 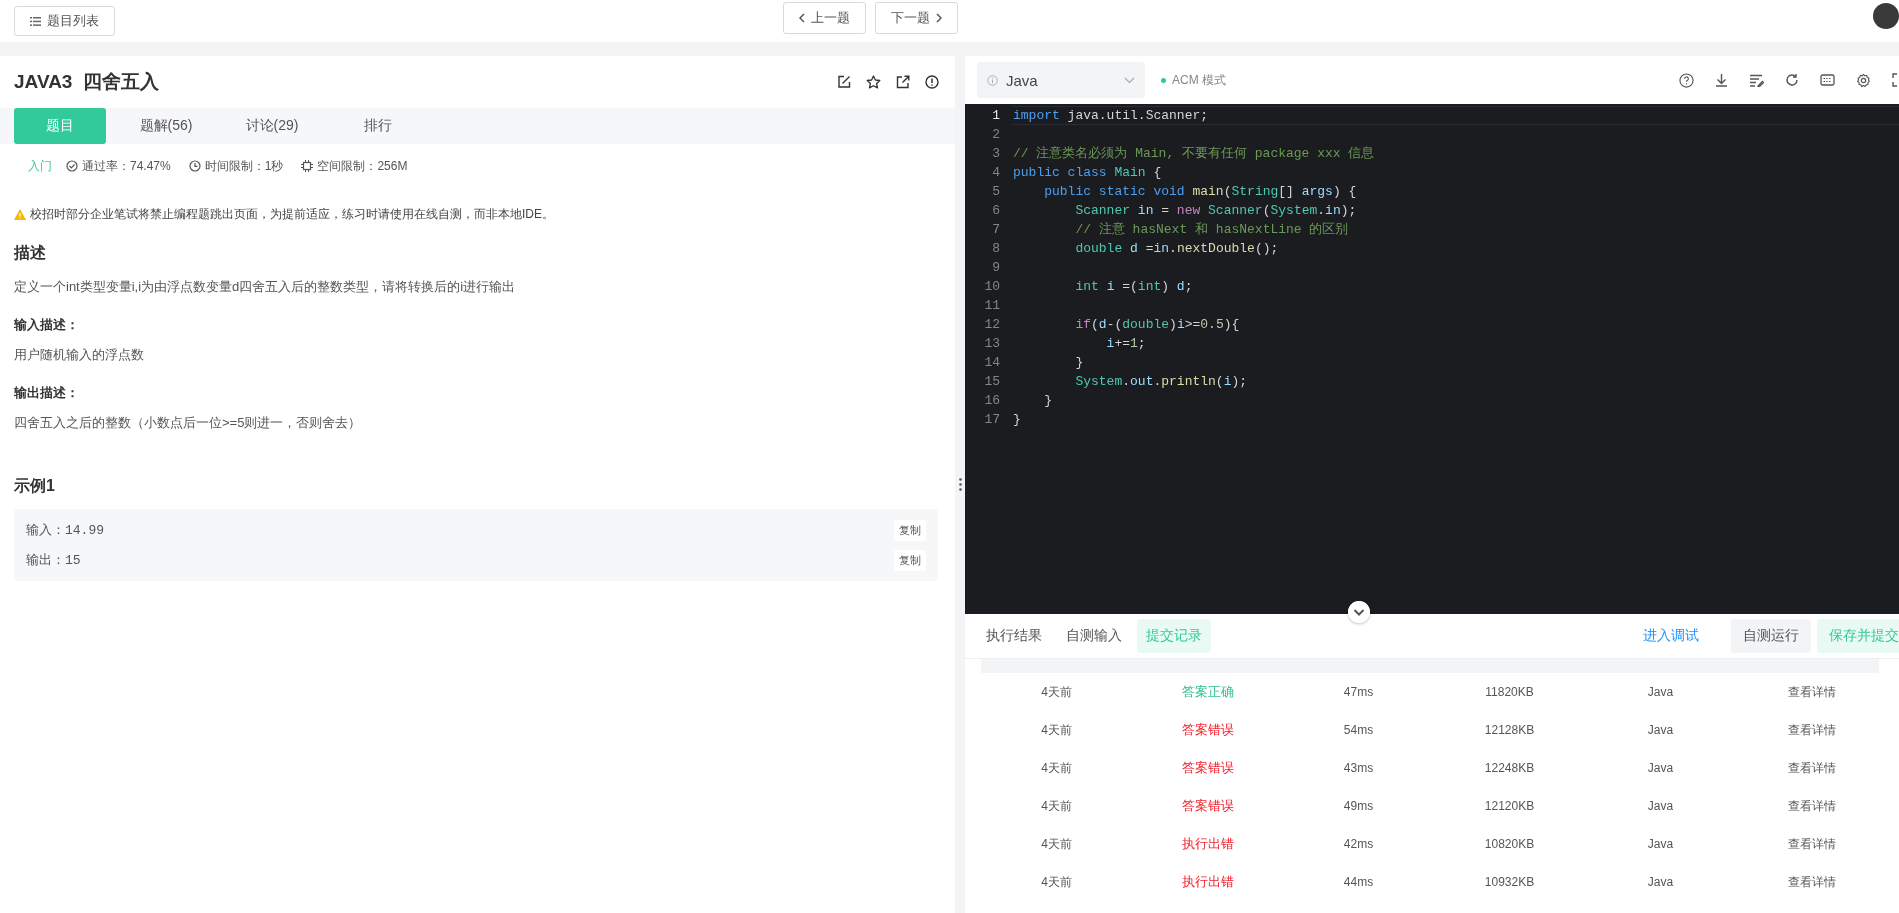 I want to click on line-number: 6, so click(x=996, y=211).